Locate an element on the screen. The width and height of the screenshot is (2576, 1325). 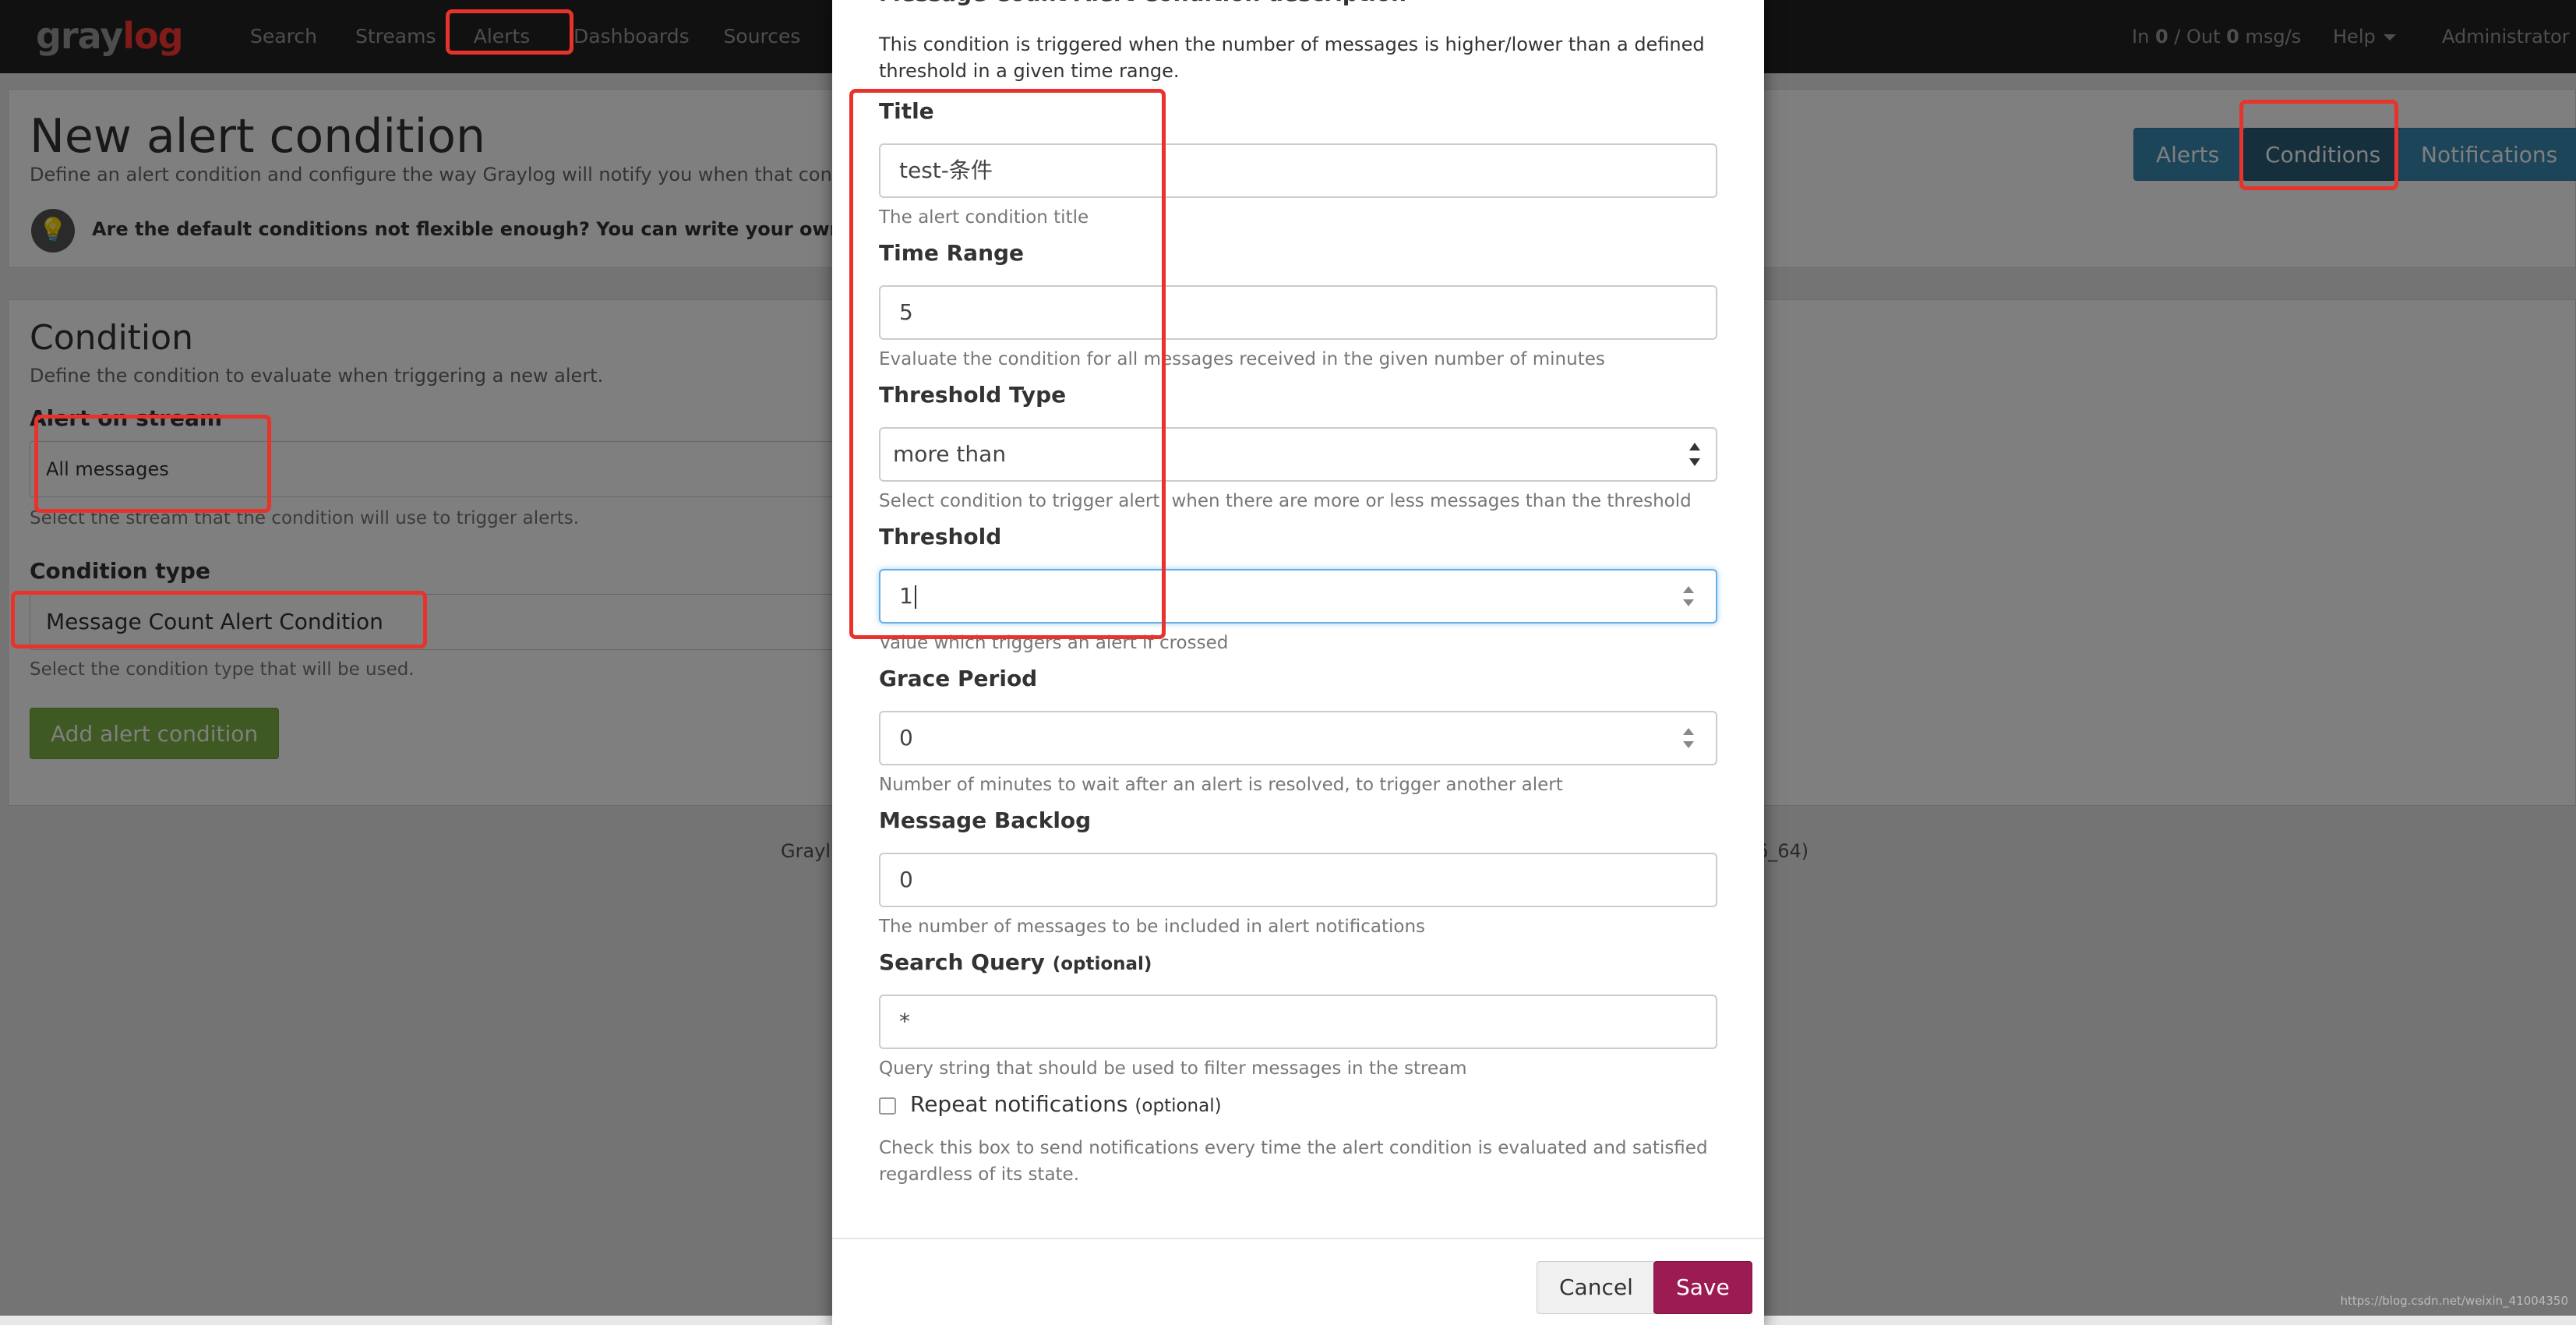
message-backlog-input: 0 is located at coordinates (1298, 880).